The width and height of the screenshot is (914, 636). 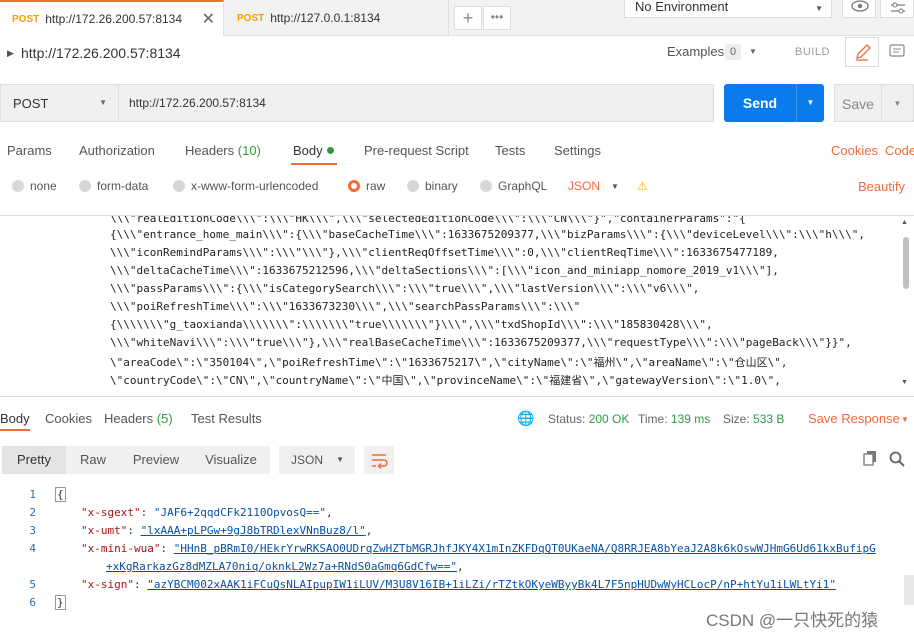 I want to click on code-link: Code, so click(x=899, y=150).